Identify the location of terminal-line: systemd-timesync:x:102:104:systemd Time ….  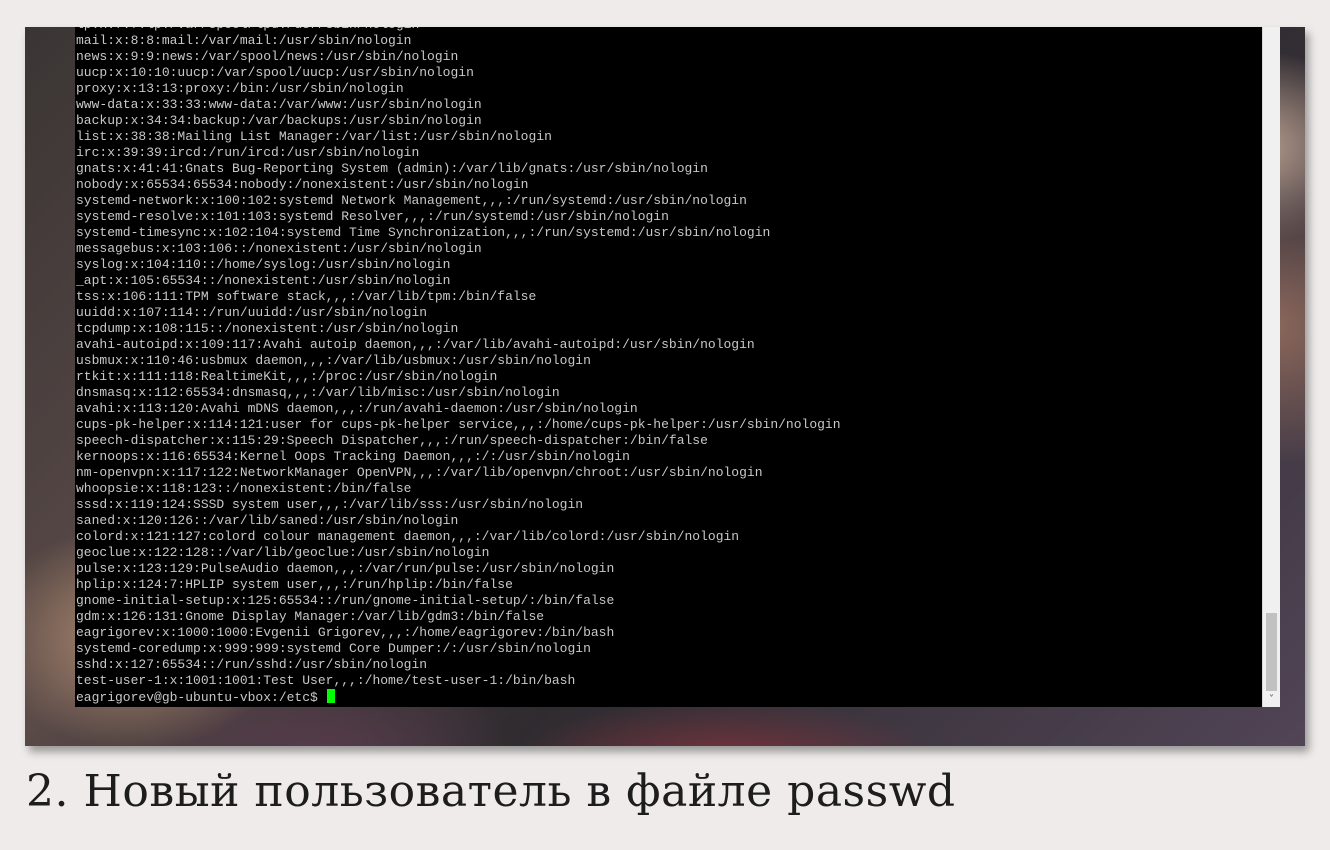
(423, 232).